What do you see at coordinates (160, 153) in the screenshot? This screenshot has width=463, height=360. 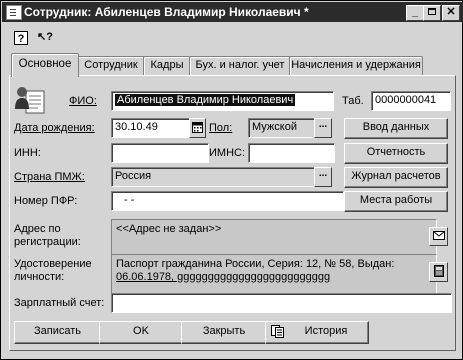 I see `inn-input` at bounding box center [160, 153].